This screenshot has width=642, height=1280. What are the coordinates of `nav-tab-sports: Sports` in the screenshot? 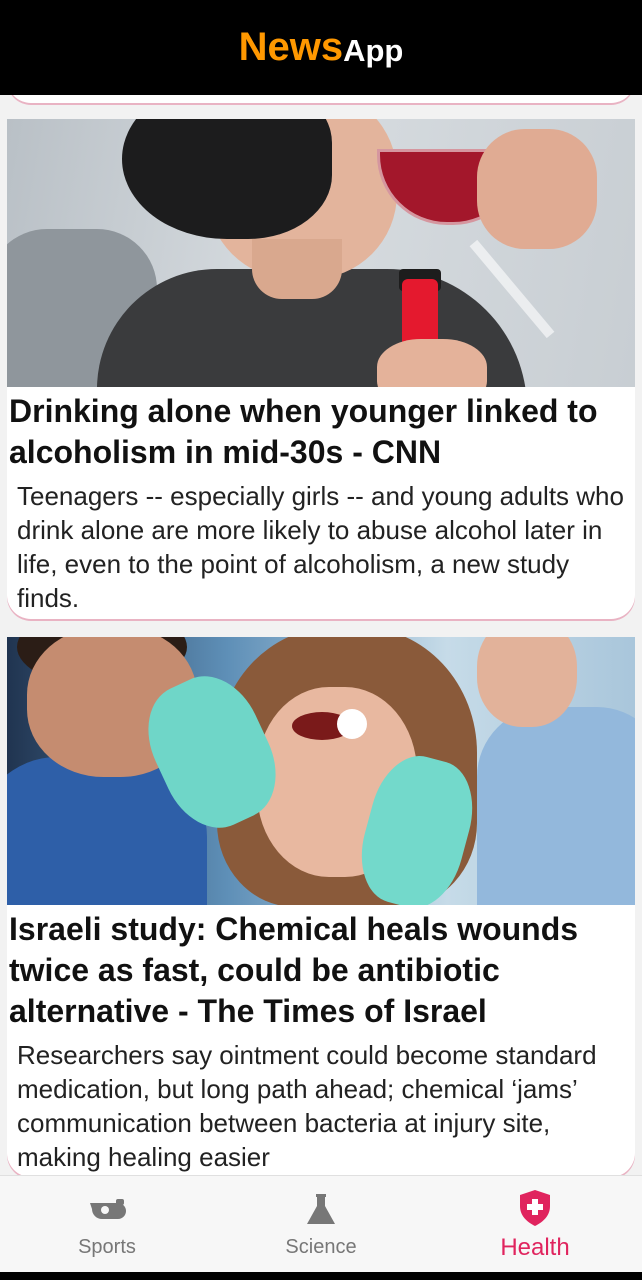 It's located at (107, 1224).